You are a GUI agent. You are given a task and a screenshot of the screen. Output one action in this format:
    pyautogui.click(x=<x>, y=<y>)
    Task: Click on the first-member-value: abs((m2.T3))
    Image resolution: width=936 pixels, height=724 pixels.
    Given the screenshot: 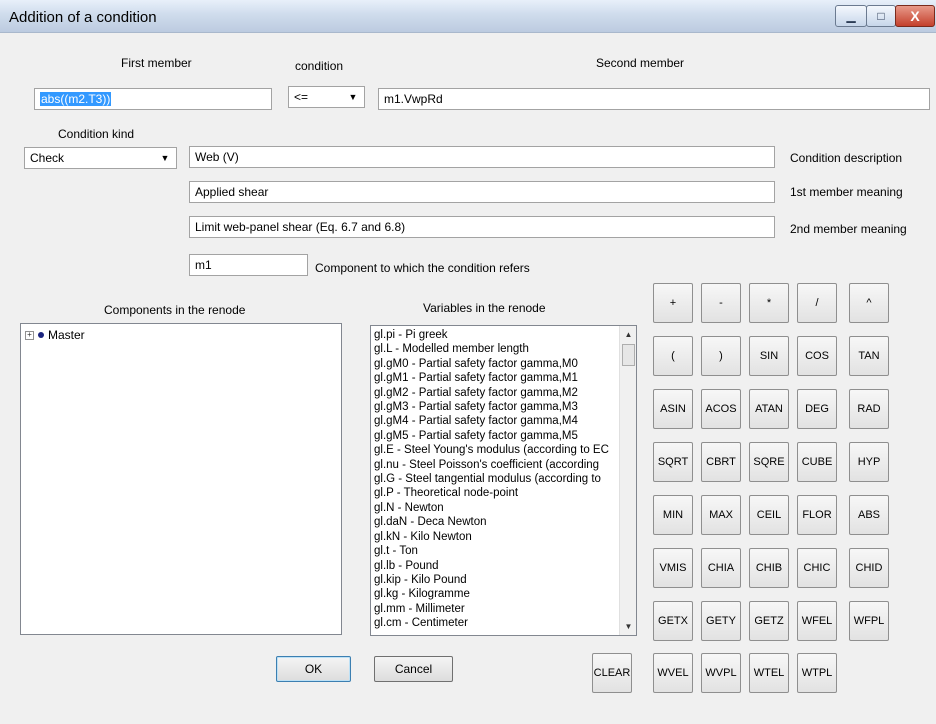 What is the action you would take?
    pyautogui.click(x=76, y=99)
    